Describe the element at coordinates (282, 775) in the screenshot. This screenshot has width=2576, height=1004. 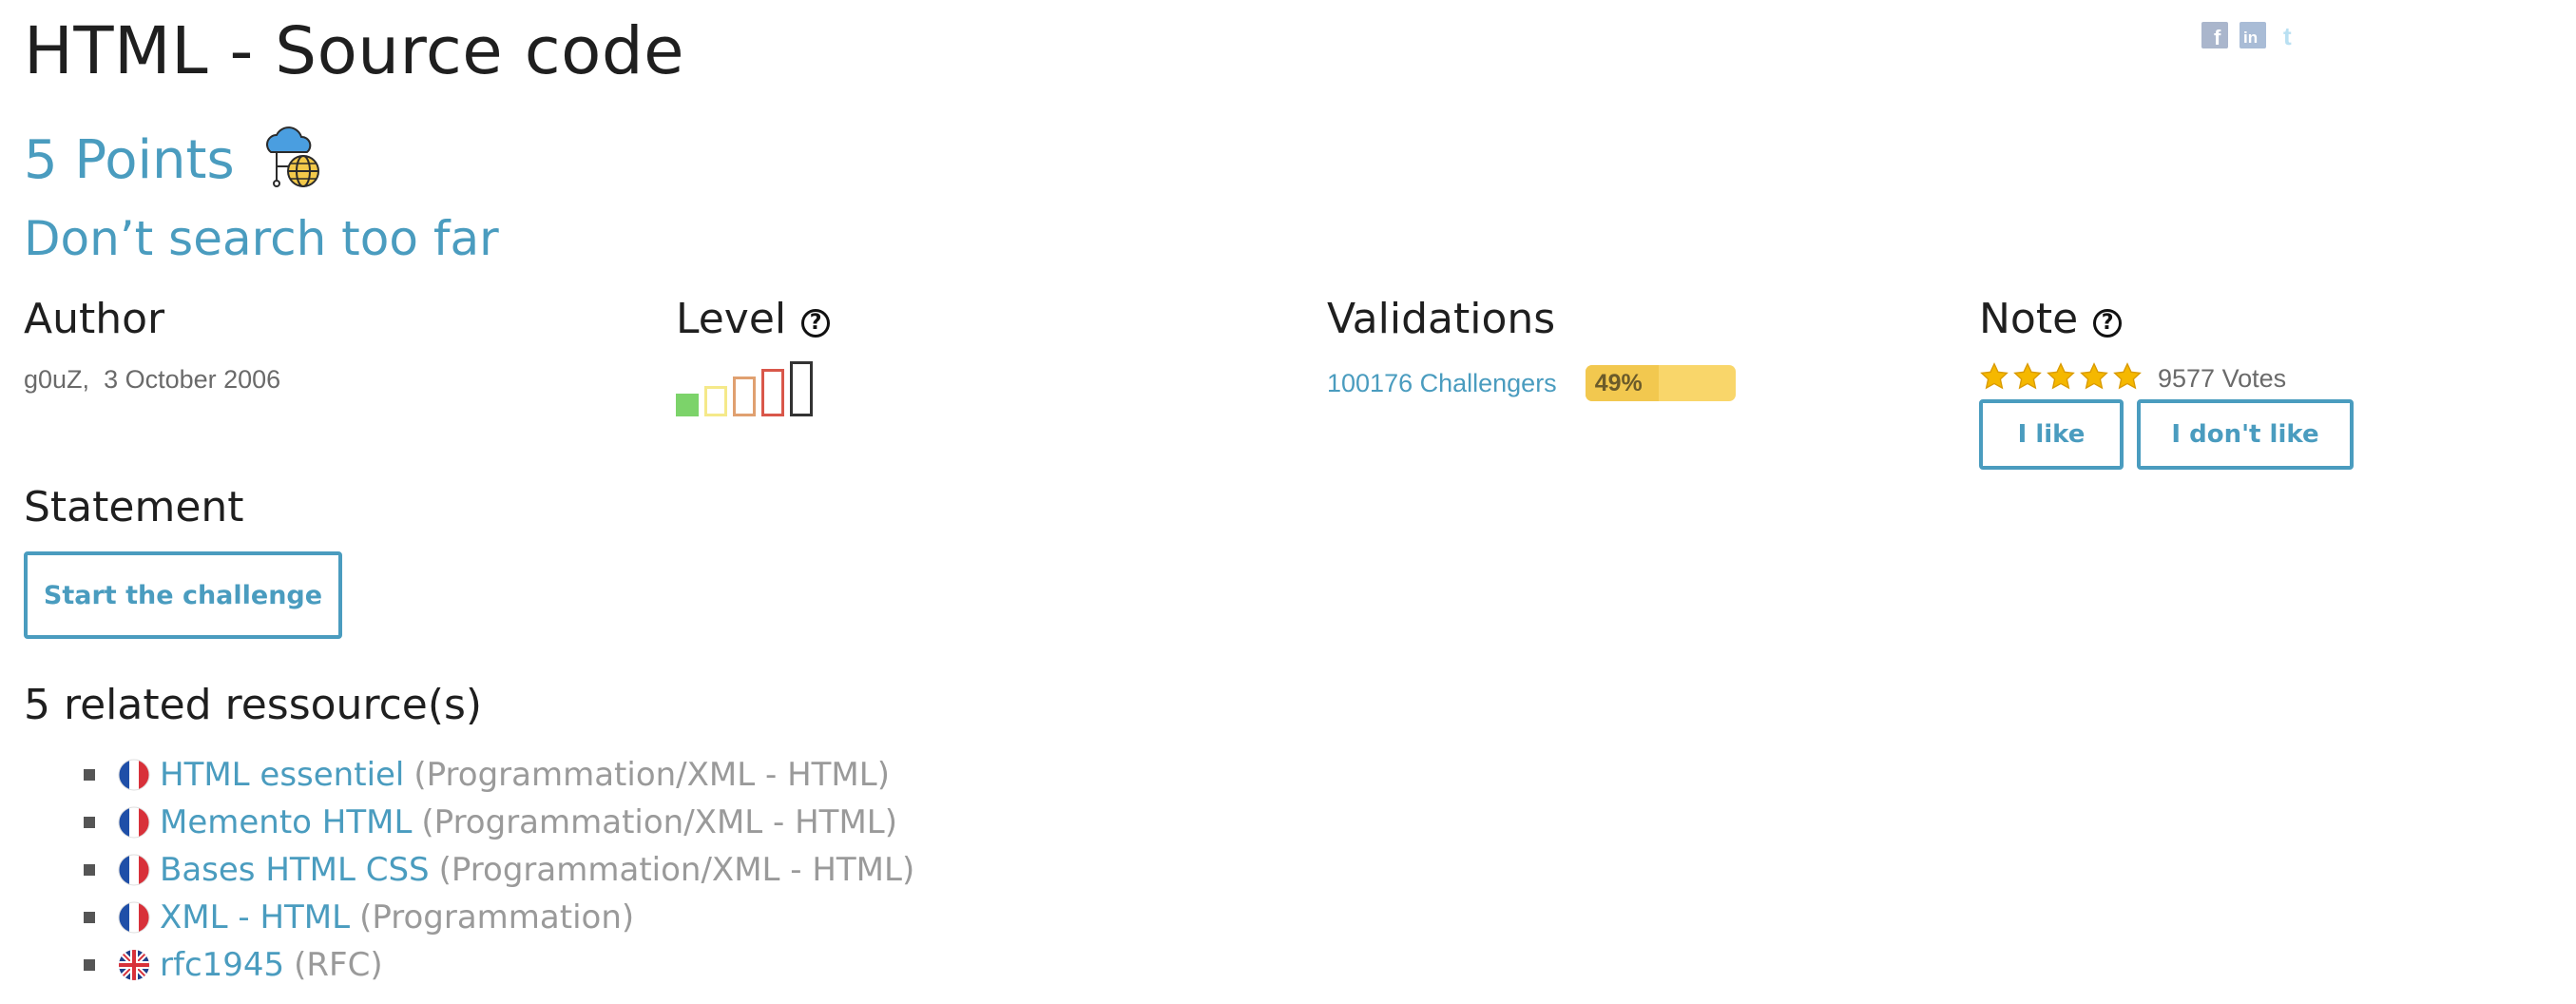
I see `resource-link: HTML essentiel` at that location.